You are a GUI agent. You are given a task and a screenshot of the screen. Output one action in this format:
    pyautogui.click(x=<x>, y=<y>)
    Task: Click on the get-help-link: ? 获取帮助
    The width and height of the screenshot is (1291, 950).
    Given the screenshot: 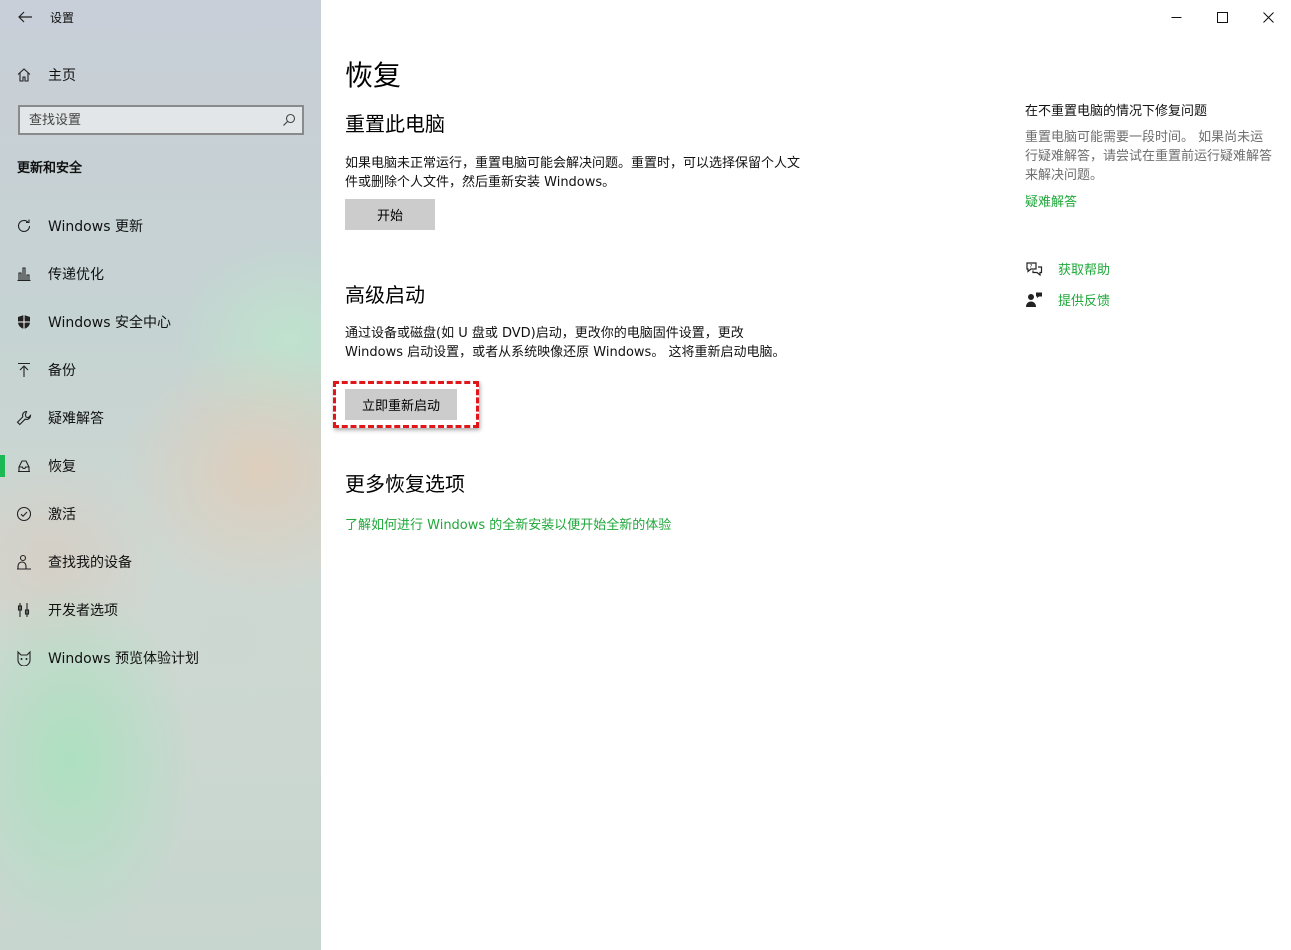 What is the action you would take?
    pyautogui.click(x=1067, y=268)
    